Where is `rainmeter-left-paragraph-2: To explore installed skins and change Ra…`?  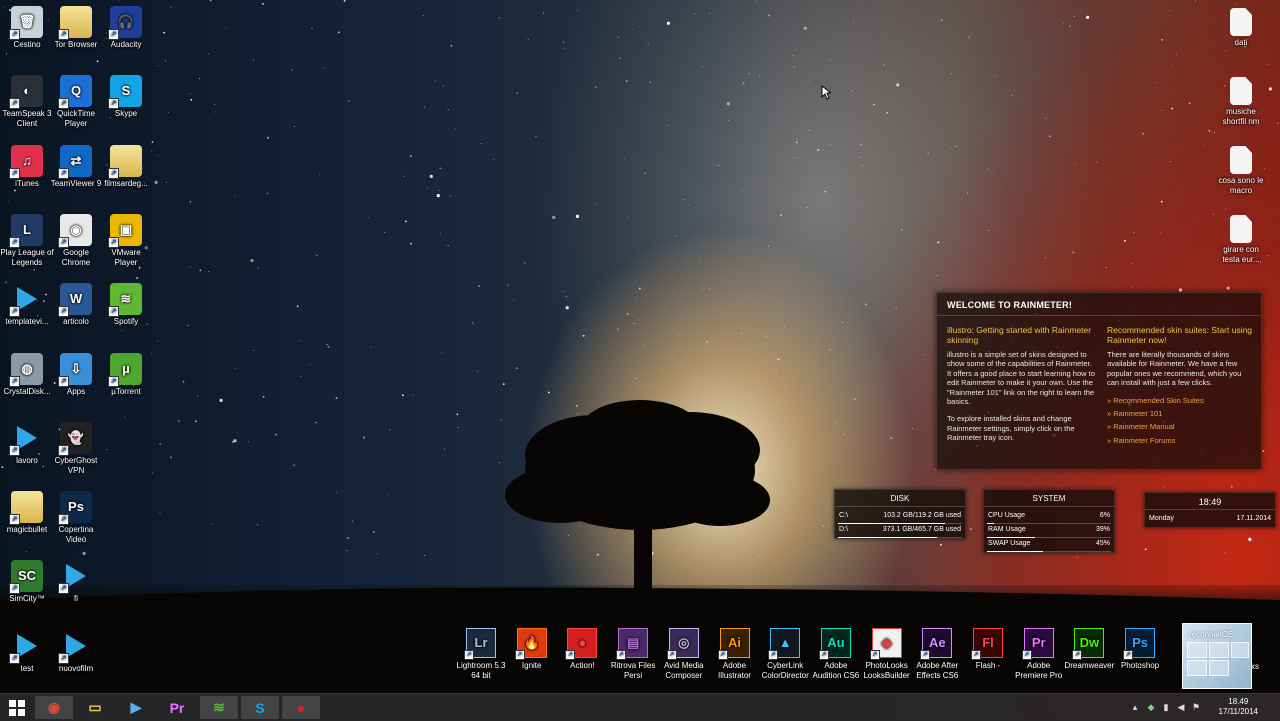
rainmeter-left-paragraph-2: To explore installed skins and change Ra… is located at coordinates (1011, 428).